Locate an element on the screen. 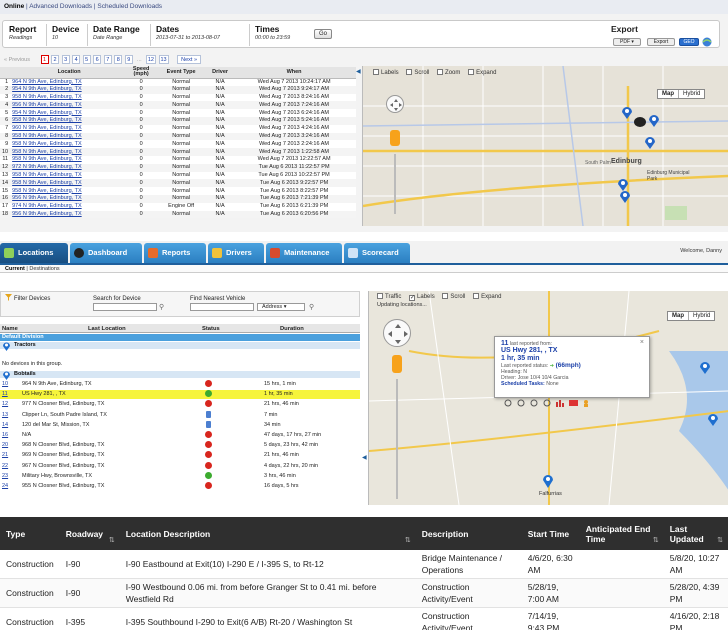 Image resolution: width=728 pixels, height=630 pixels. tab-dashboard: Dashboard is located at coordinates (106, 253).